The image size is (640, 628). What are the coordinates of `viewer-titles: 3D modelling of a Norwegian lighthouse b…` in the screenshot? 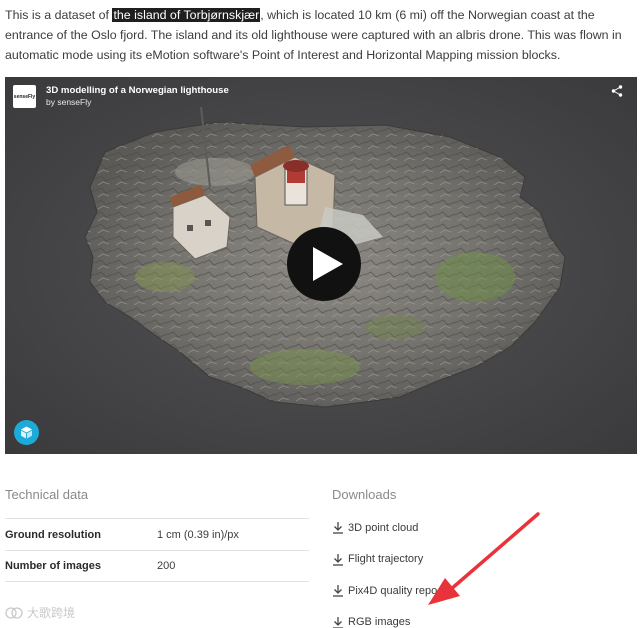 It's located at (137, 96).